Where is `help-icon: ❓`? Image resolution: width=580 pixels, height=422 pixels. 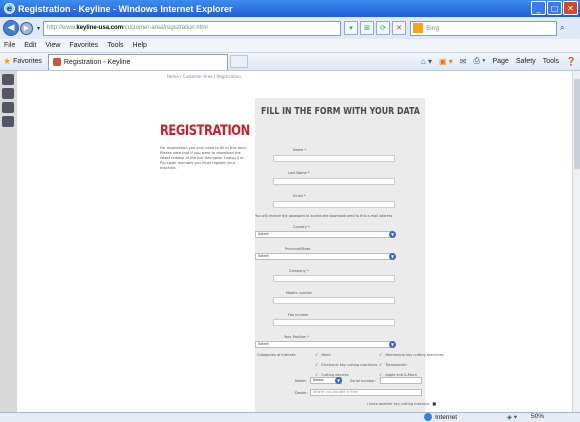 help-icon: ❓ is located at coordinates (571, 61).